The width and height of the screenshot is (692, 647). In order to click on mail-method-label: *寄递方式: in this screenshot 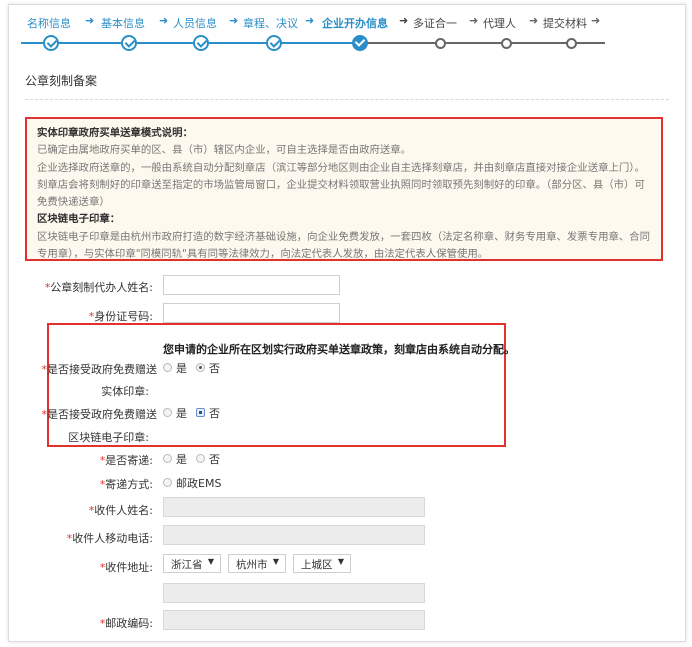, I will do `click(126, 484)`.